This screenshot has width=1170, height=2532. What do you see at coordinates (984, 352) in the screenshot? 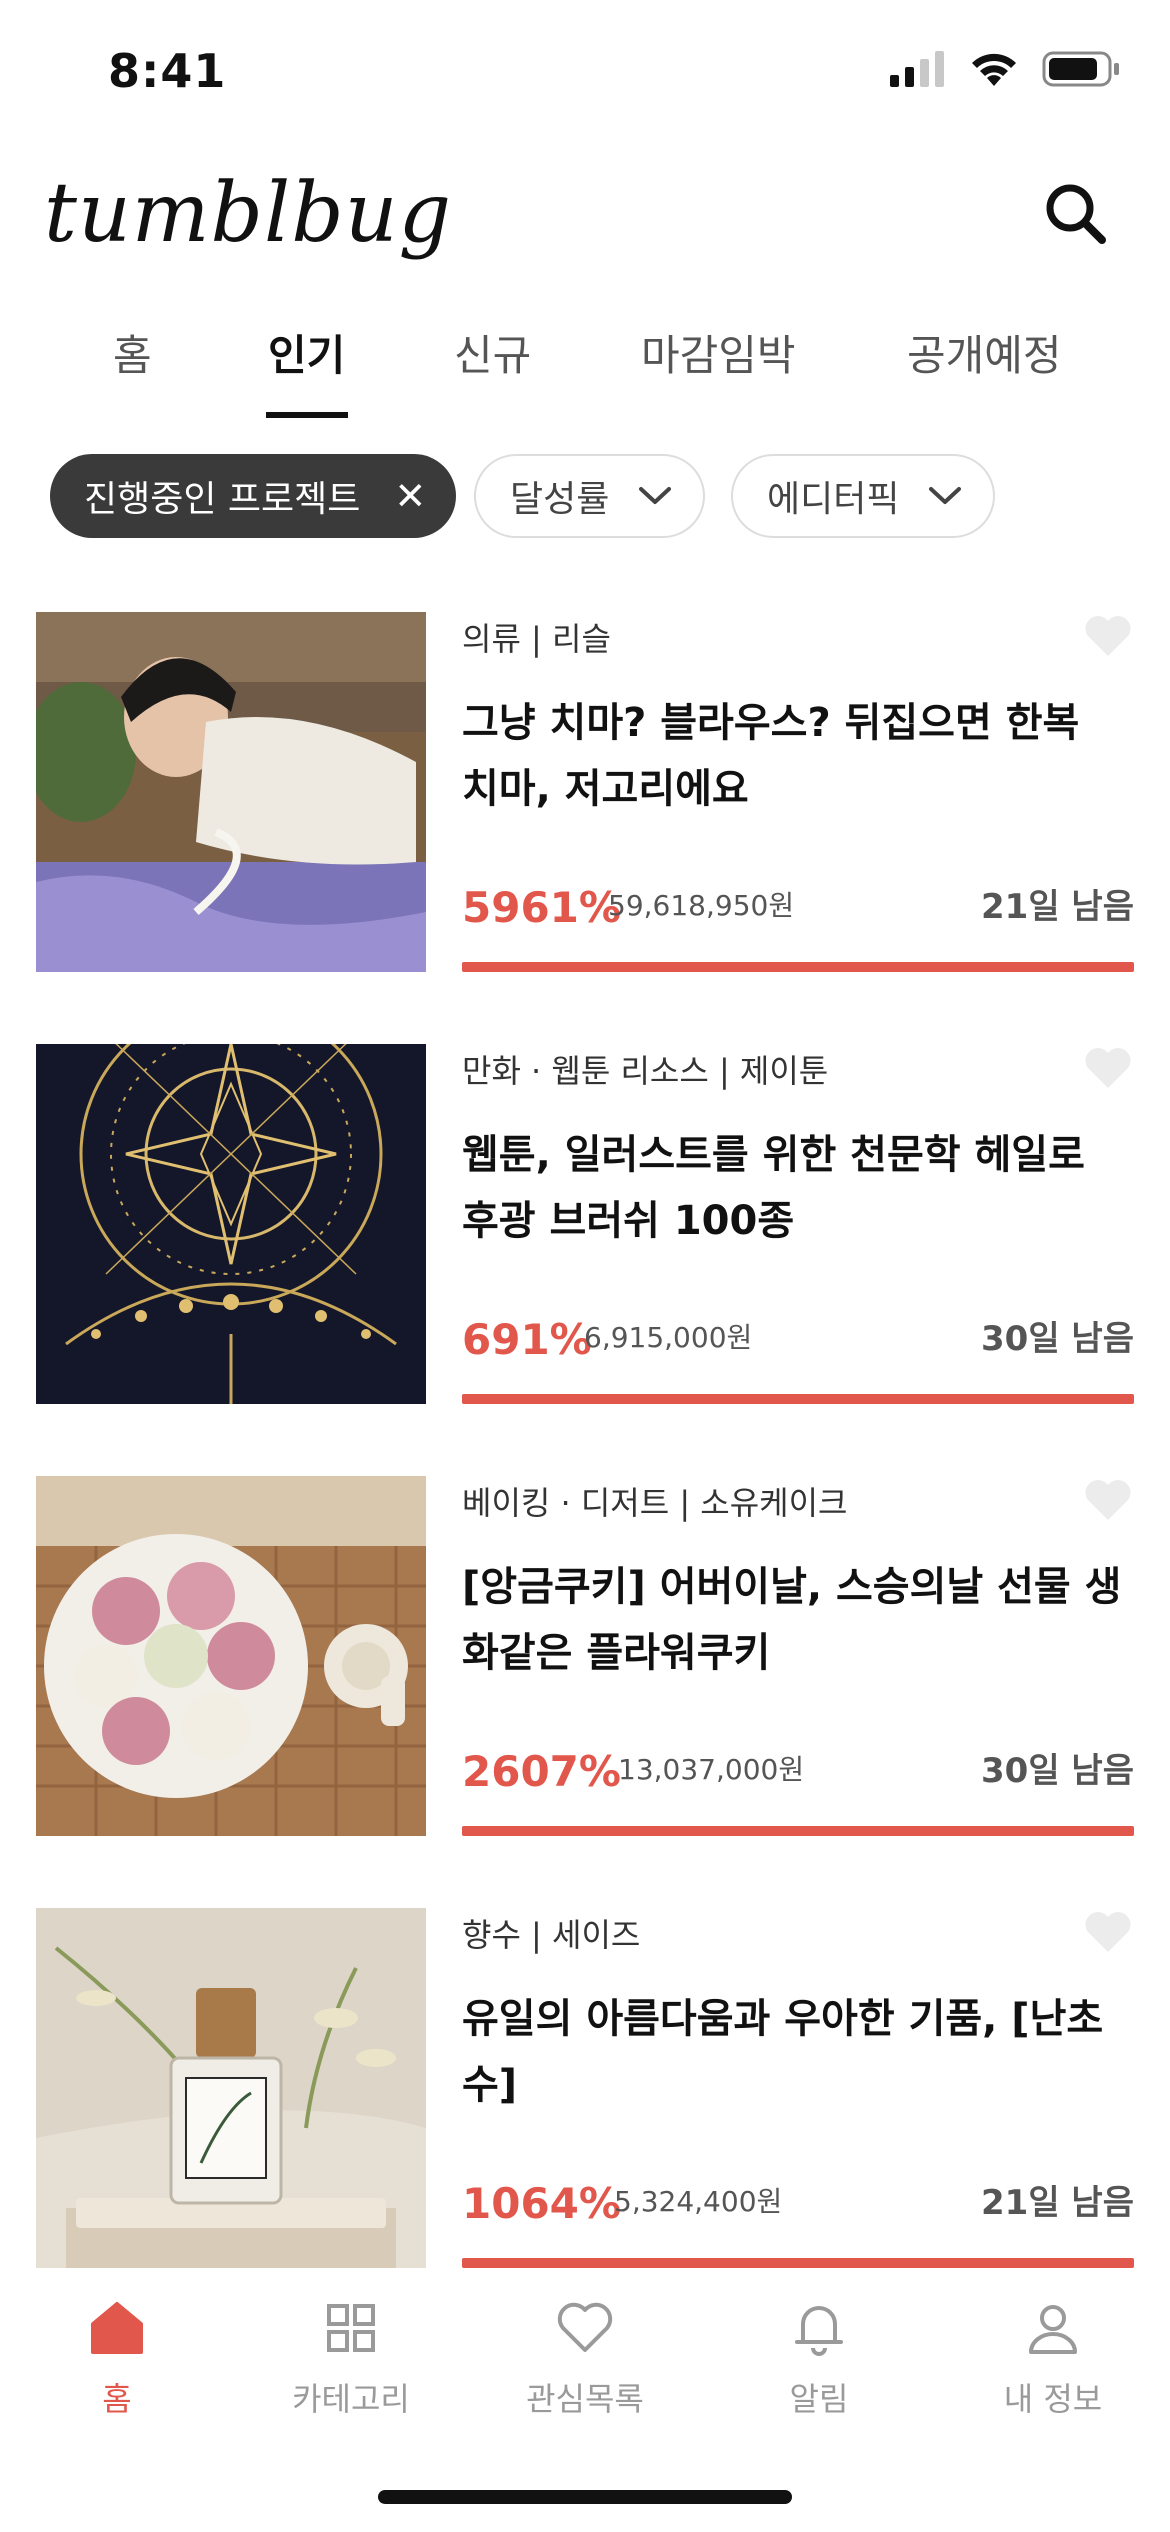
I see `tab-upcoming: 공개예정` at bounding box center [984, 352].